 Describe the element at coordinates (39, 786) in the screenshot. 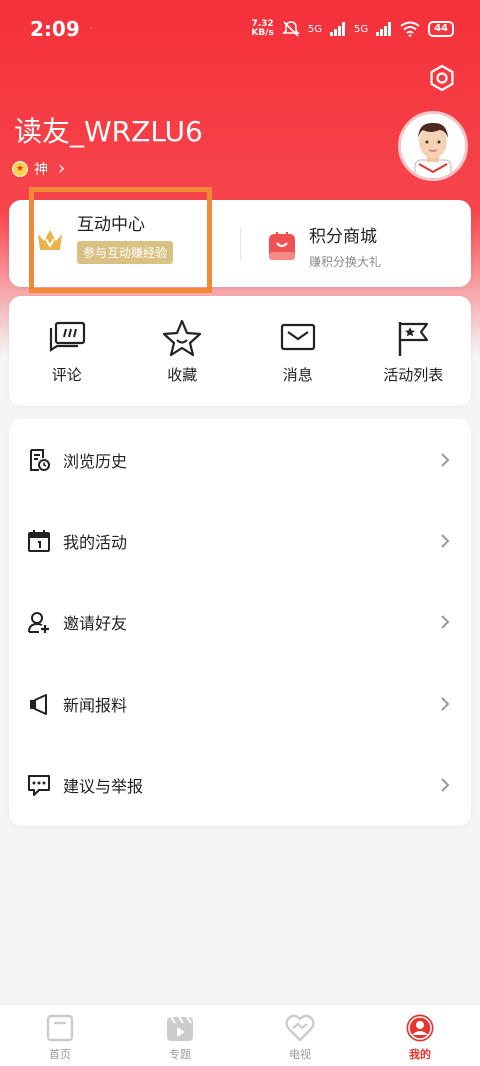

I see `feedback-icon` at that location.